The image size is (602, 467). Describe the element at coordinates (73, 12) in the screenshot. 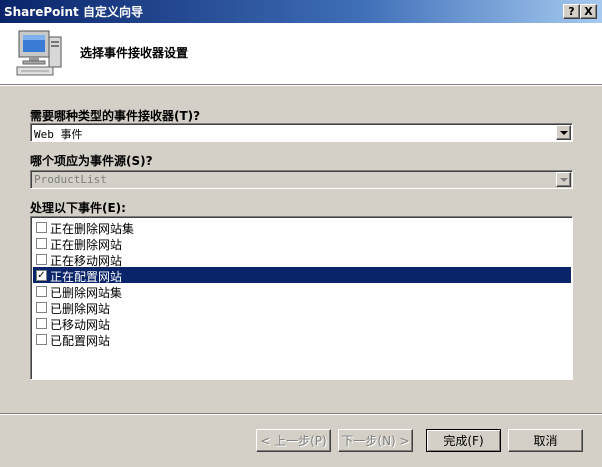

I see `window-title: SharePoint 自定义向导` at that location.